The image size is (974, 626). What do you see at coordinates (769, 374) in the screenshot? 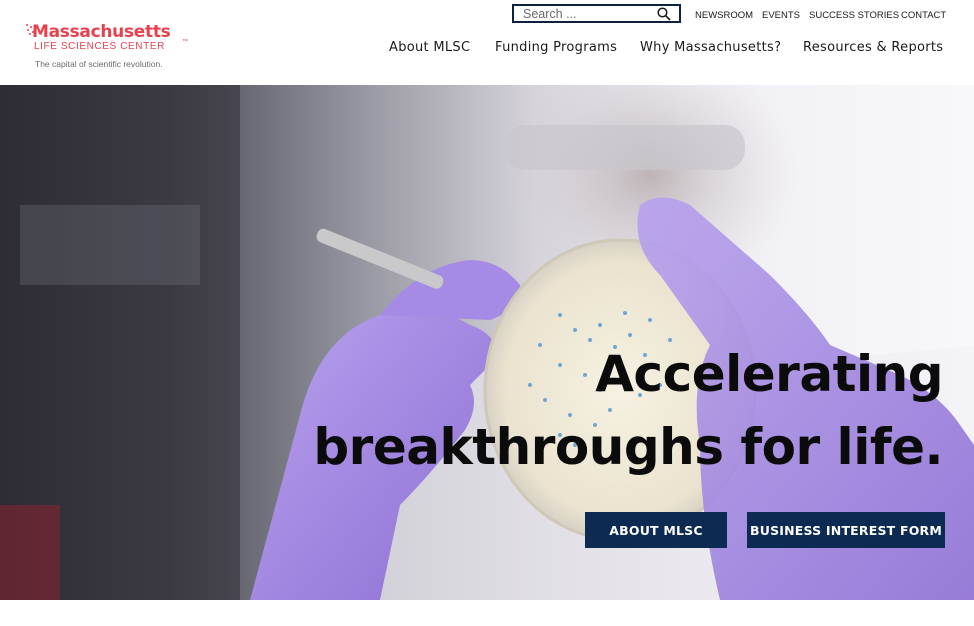
I see `hero-headline-line-1: Accelerating` at bounding box center [769, 374].